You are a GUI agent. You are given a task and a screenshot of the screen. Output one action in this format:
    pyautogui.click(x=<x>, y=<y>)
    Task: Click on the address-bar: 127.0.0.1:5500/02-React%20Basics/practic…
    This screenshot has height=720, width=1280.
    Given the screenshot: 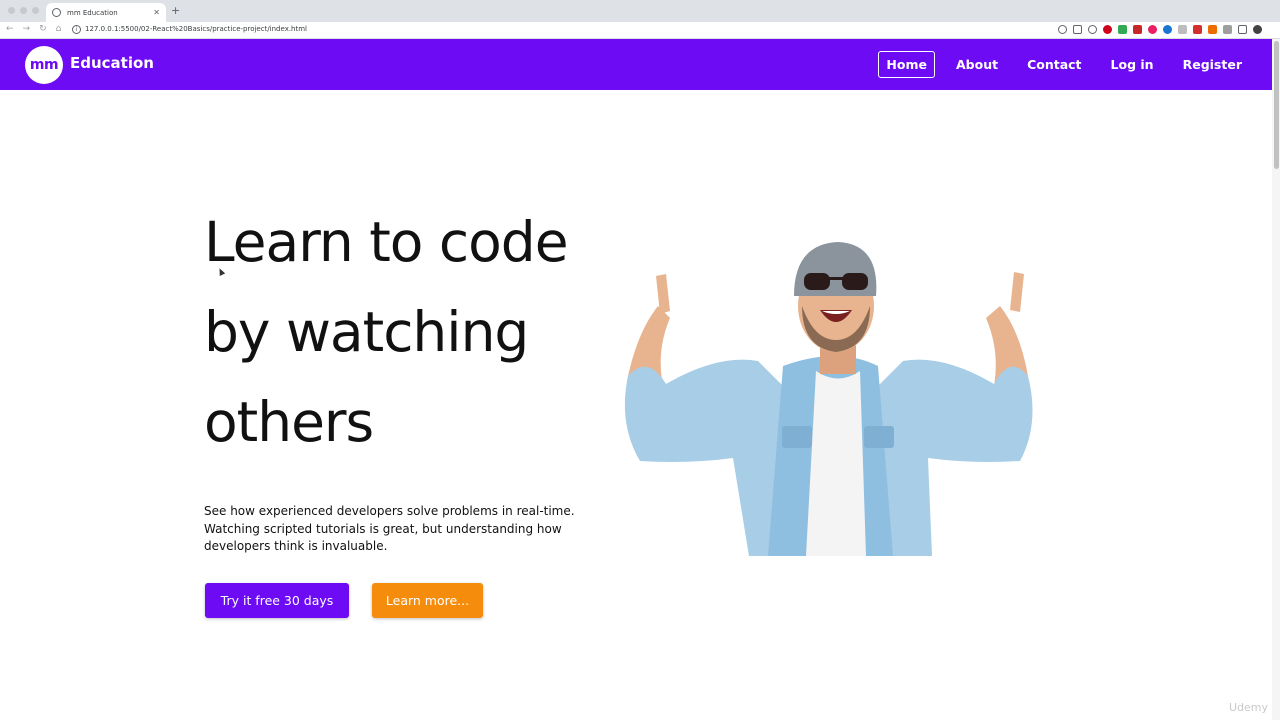 What is the action you would take?
    pyautogui.click(x=196, y=29)
    